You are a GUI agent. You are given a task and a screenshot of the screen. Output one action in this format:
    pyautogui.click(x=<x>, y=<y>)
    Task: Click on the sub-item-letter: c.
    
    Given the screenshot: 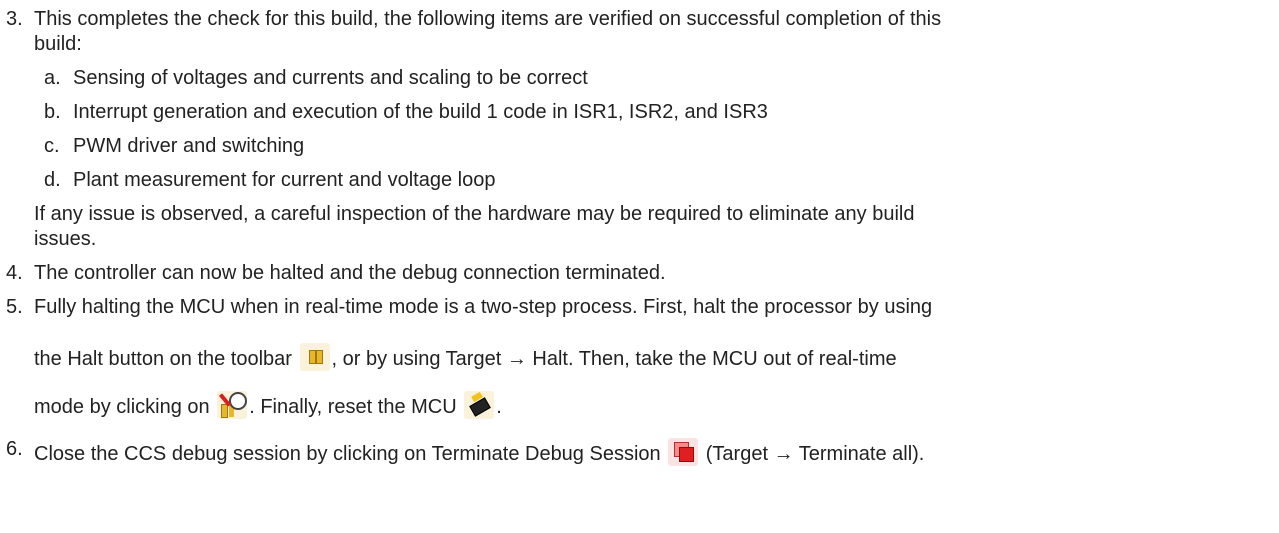 What is the action you would take?
    pyautogui.click(x=52, y=146)
    